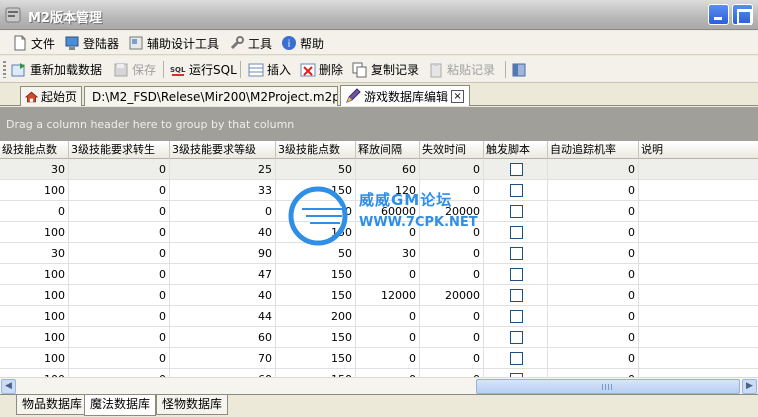  Describe the element at coordinates (173, 43) in the screenshot. I see `menu-design-tools: 辅助设计工具` at that location.